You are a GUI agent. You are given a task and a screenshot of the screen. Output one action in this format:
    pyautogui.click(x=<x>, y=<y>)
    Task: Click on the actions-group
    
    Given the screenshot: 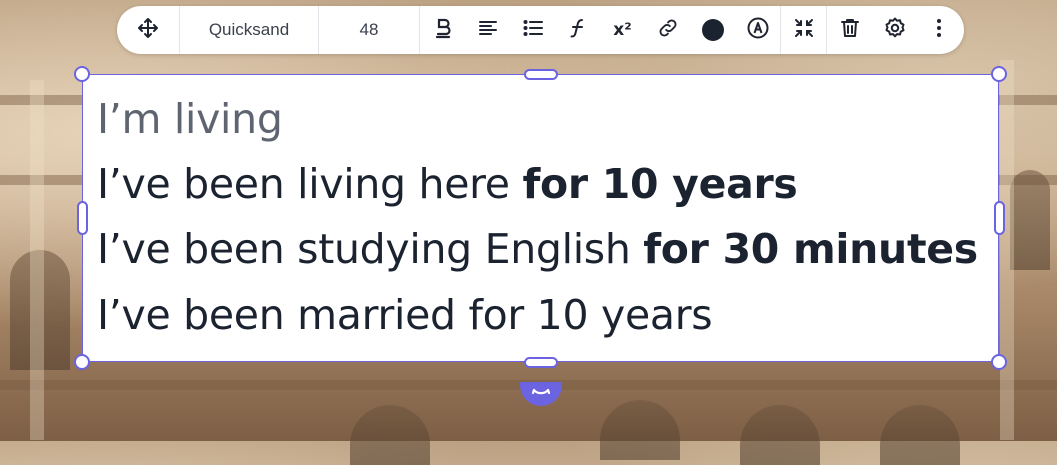 What is the action you would take?
    pyautogui.click(x=871, y=30)
    